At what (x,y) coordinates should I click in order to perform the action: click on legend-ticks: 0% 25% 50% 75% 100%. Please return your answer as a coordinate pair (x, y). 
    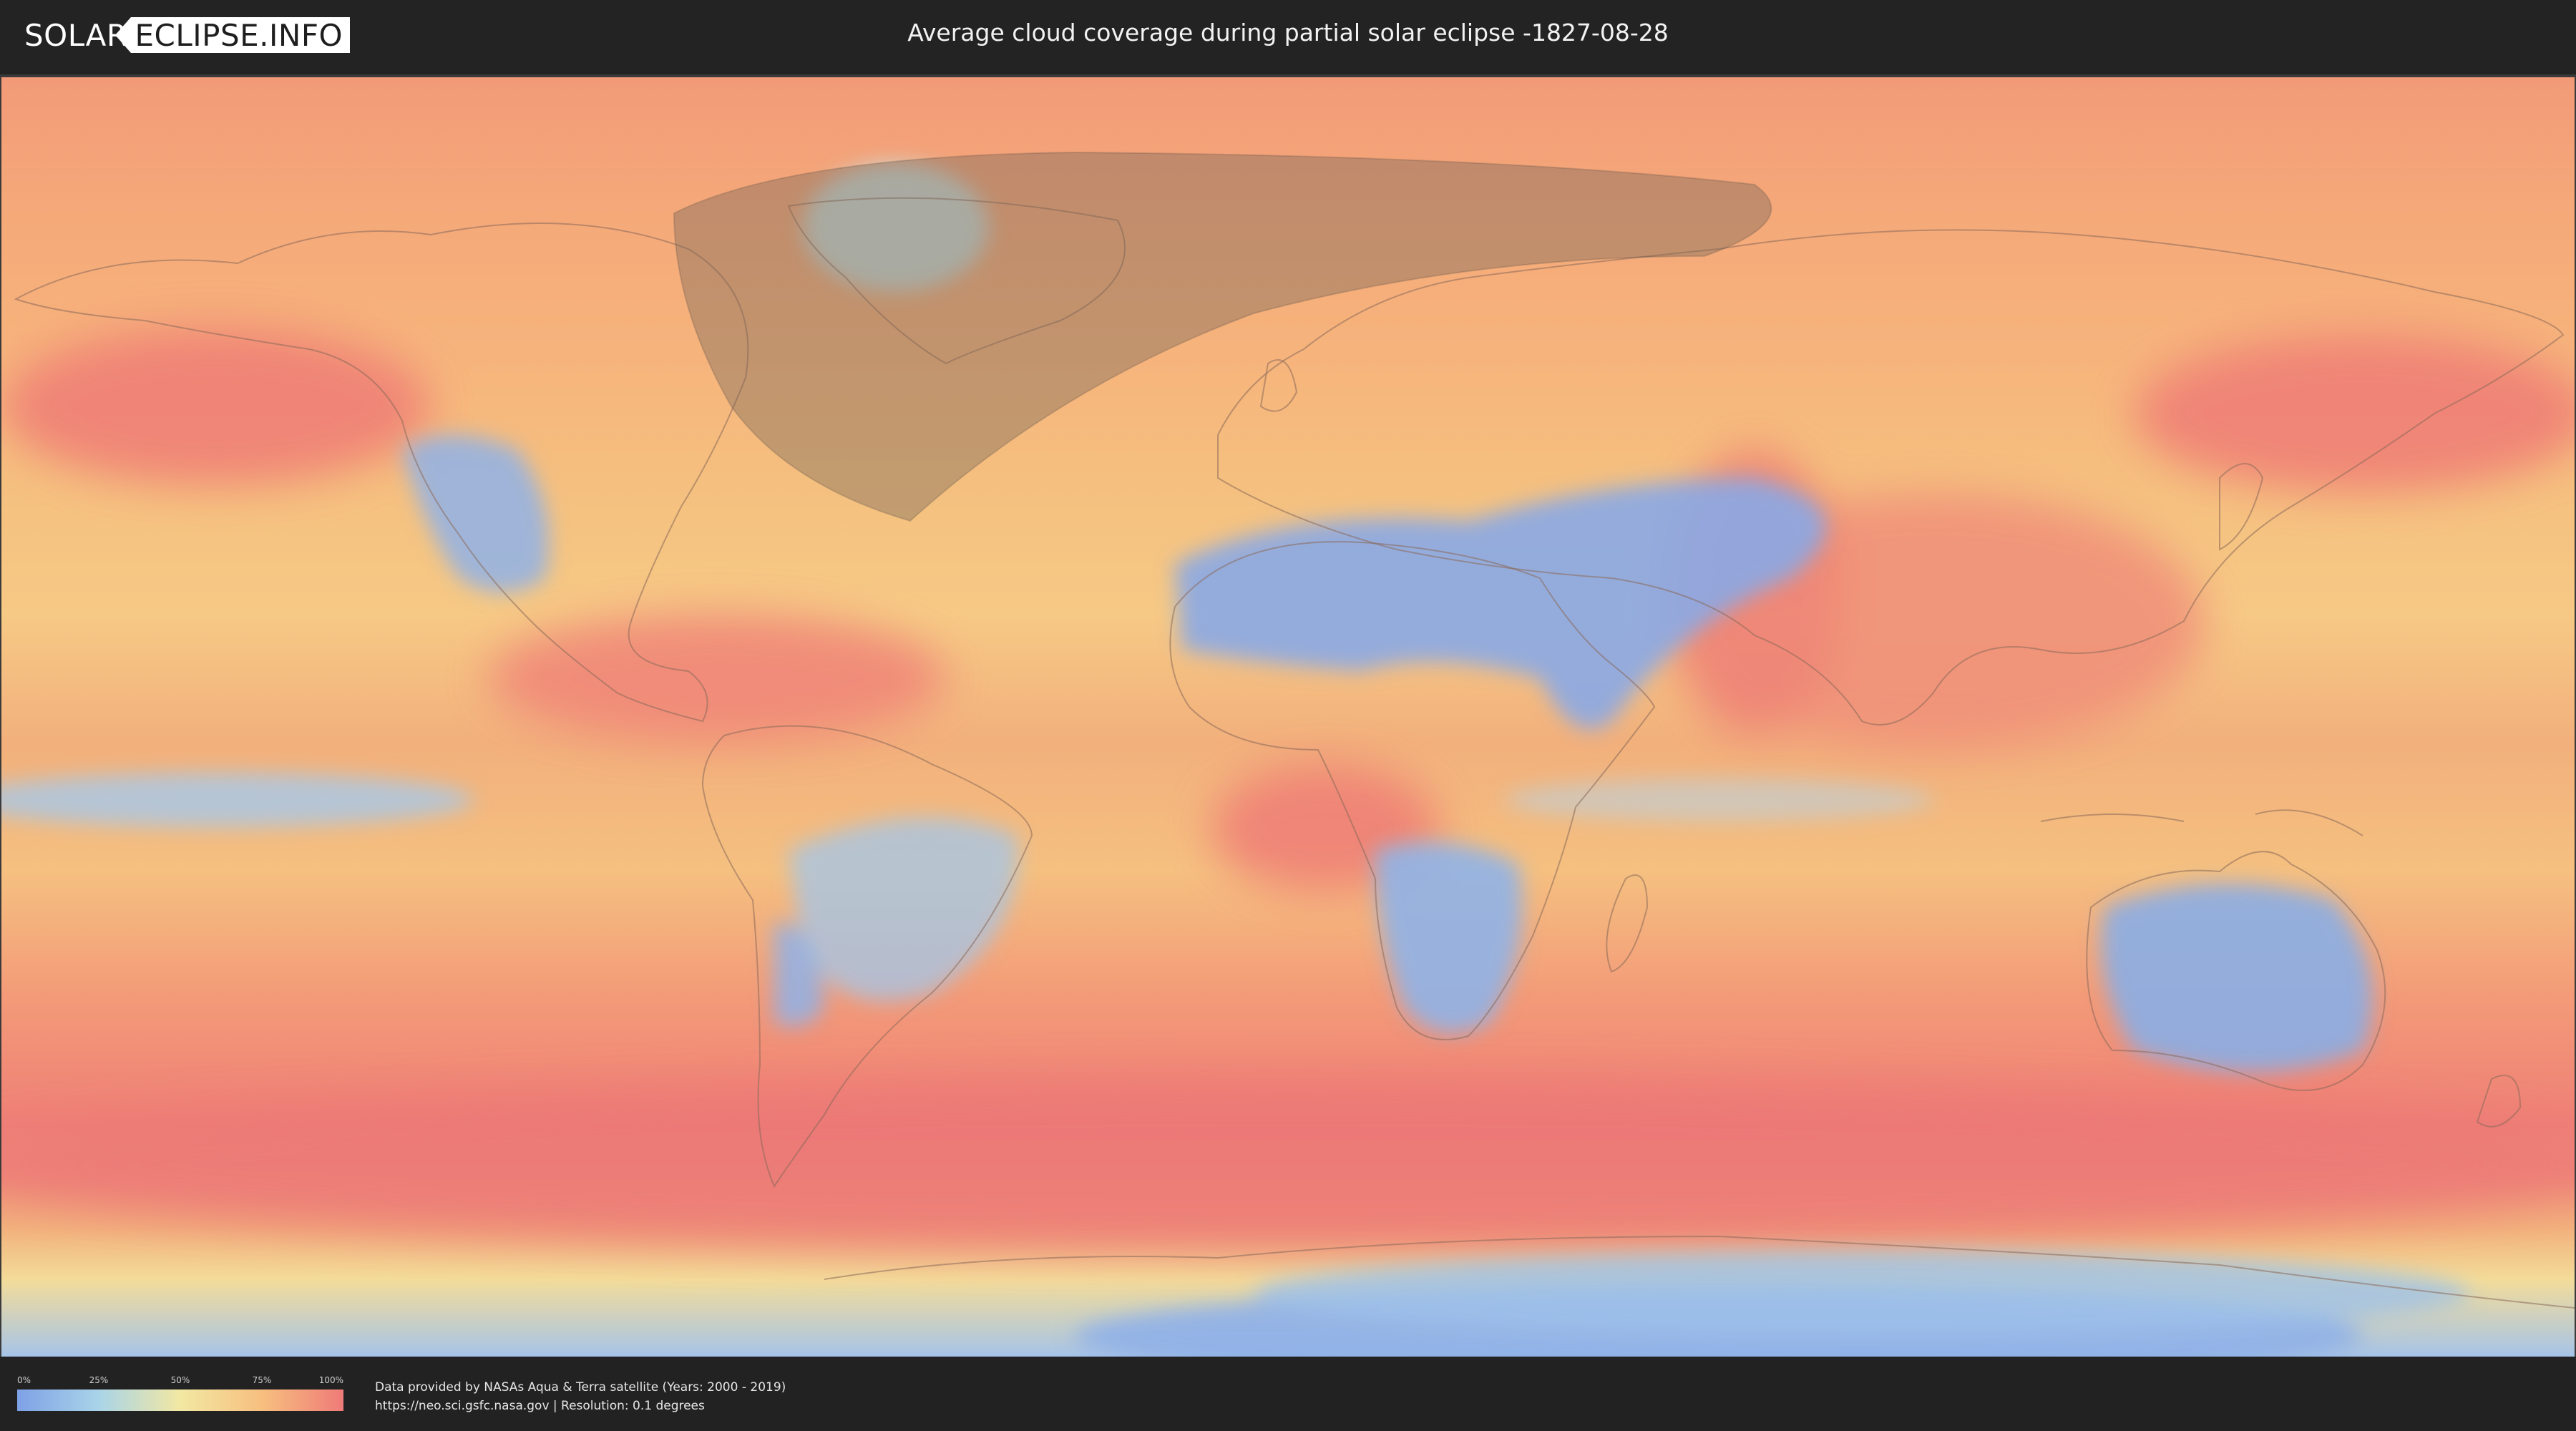
    Looking at the image, I should click on (180, 1381).